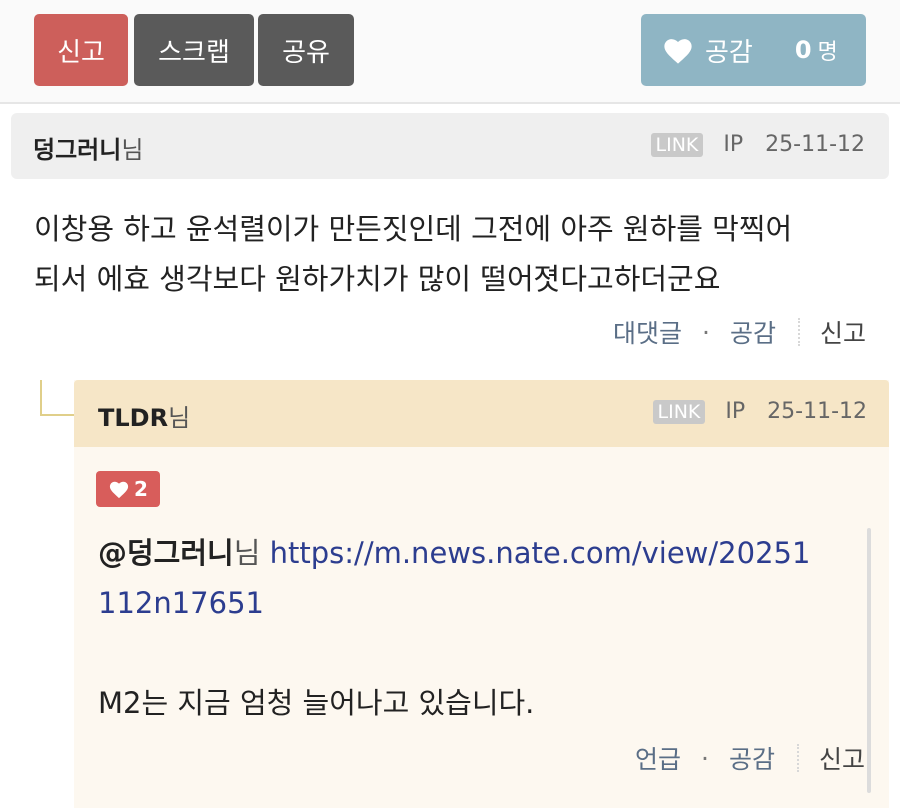  I want to click on comment-author-suffix: 님, so click(132, 150).